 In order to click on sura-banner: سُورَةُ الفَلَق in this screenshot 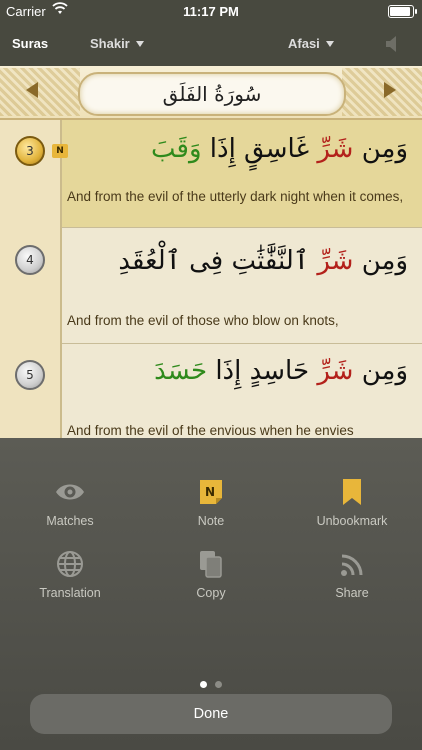, I will do `click(211, 93)`.